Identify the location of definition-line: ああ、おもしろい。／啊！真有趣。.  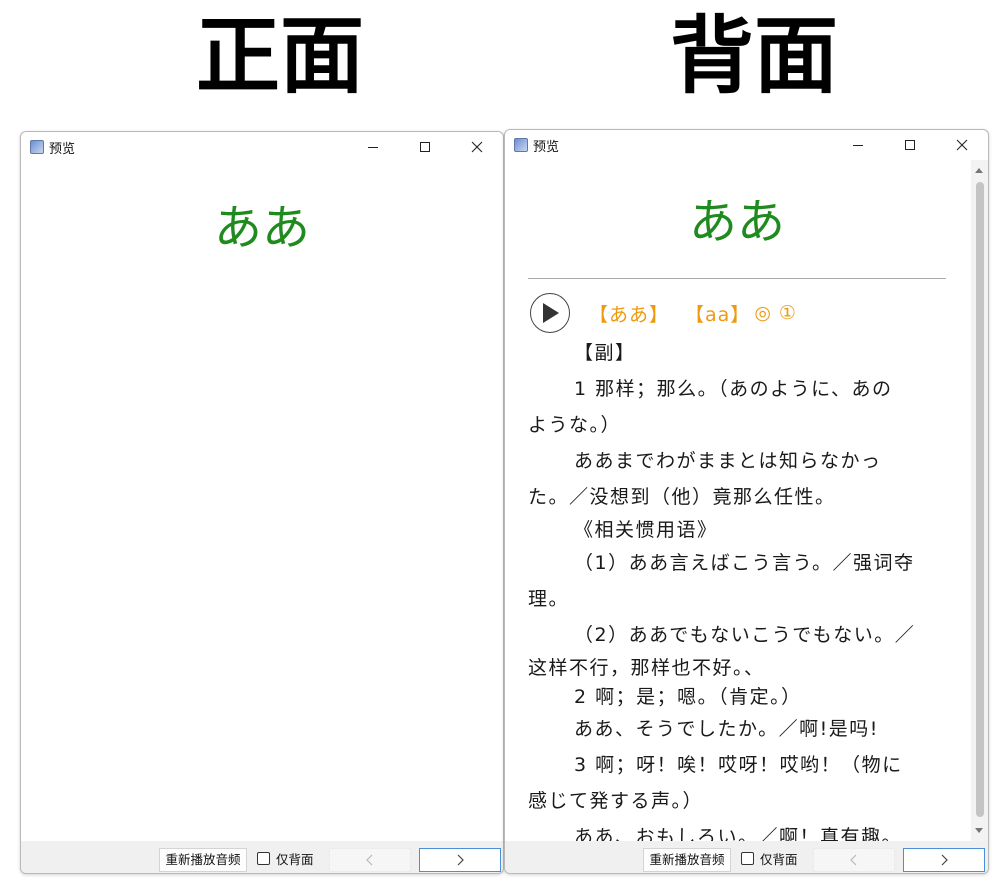
(738, 833).